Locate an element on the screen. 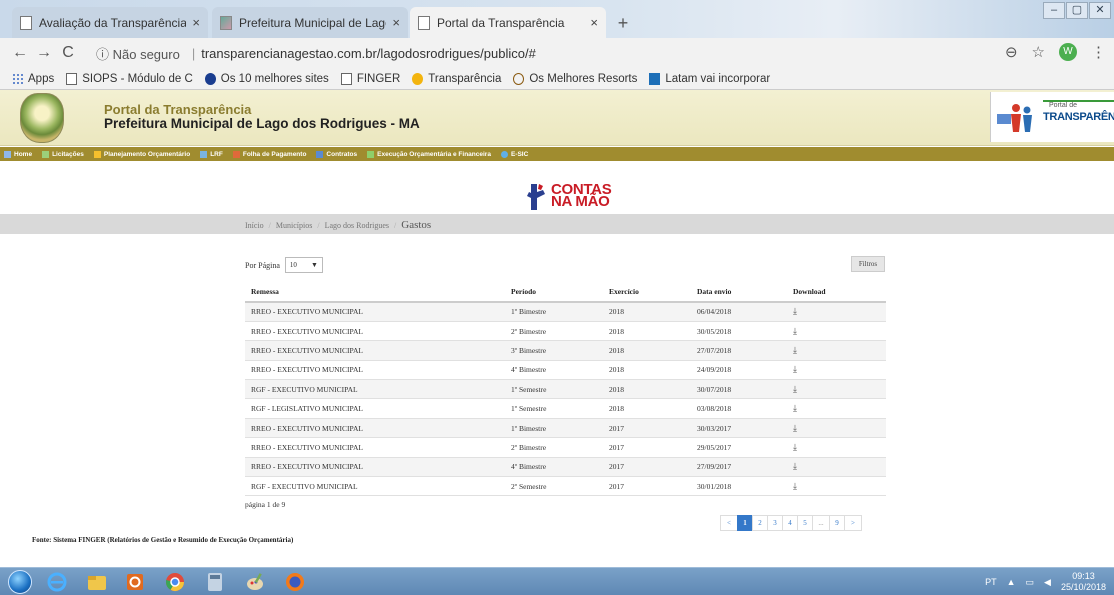 This screenshot has width=1114, height=595. cell-exercicio: 2017 is located at coordinates (647, 467).